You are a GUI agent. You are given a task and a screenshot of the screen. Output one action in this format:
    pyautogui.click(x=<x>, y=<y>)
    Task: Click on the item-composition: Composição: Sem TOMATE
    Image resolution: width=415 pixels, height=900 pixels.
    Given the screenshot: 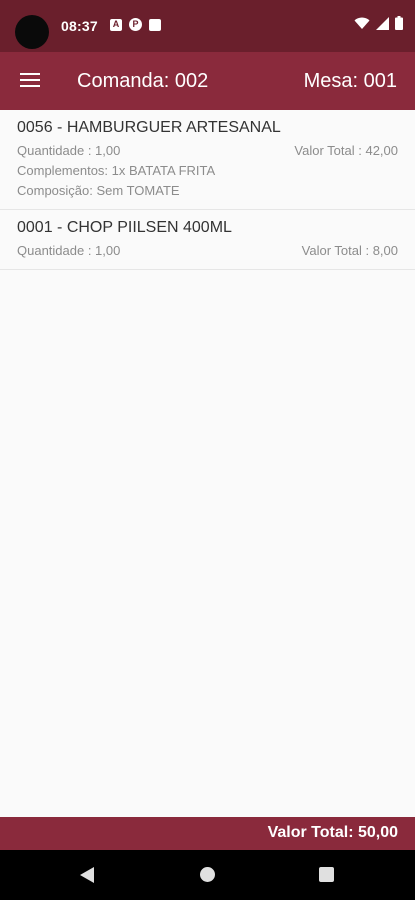 What is the action you would take?
    pyautogui.click(x=98, y=190)
    